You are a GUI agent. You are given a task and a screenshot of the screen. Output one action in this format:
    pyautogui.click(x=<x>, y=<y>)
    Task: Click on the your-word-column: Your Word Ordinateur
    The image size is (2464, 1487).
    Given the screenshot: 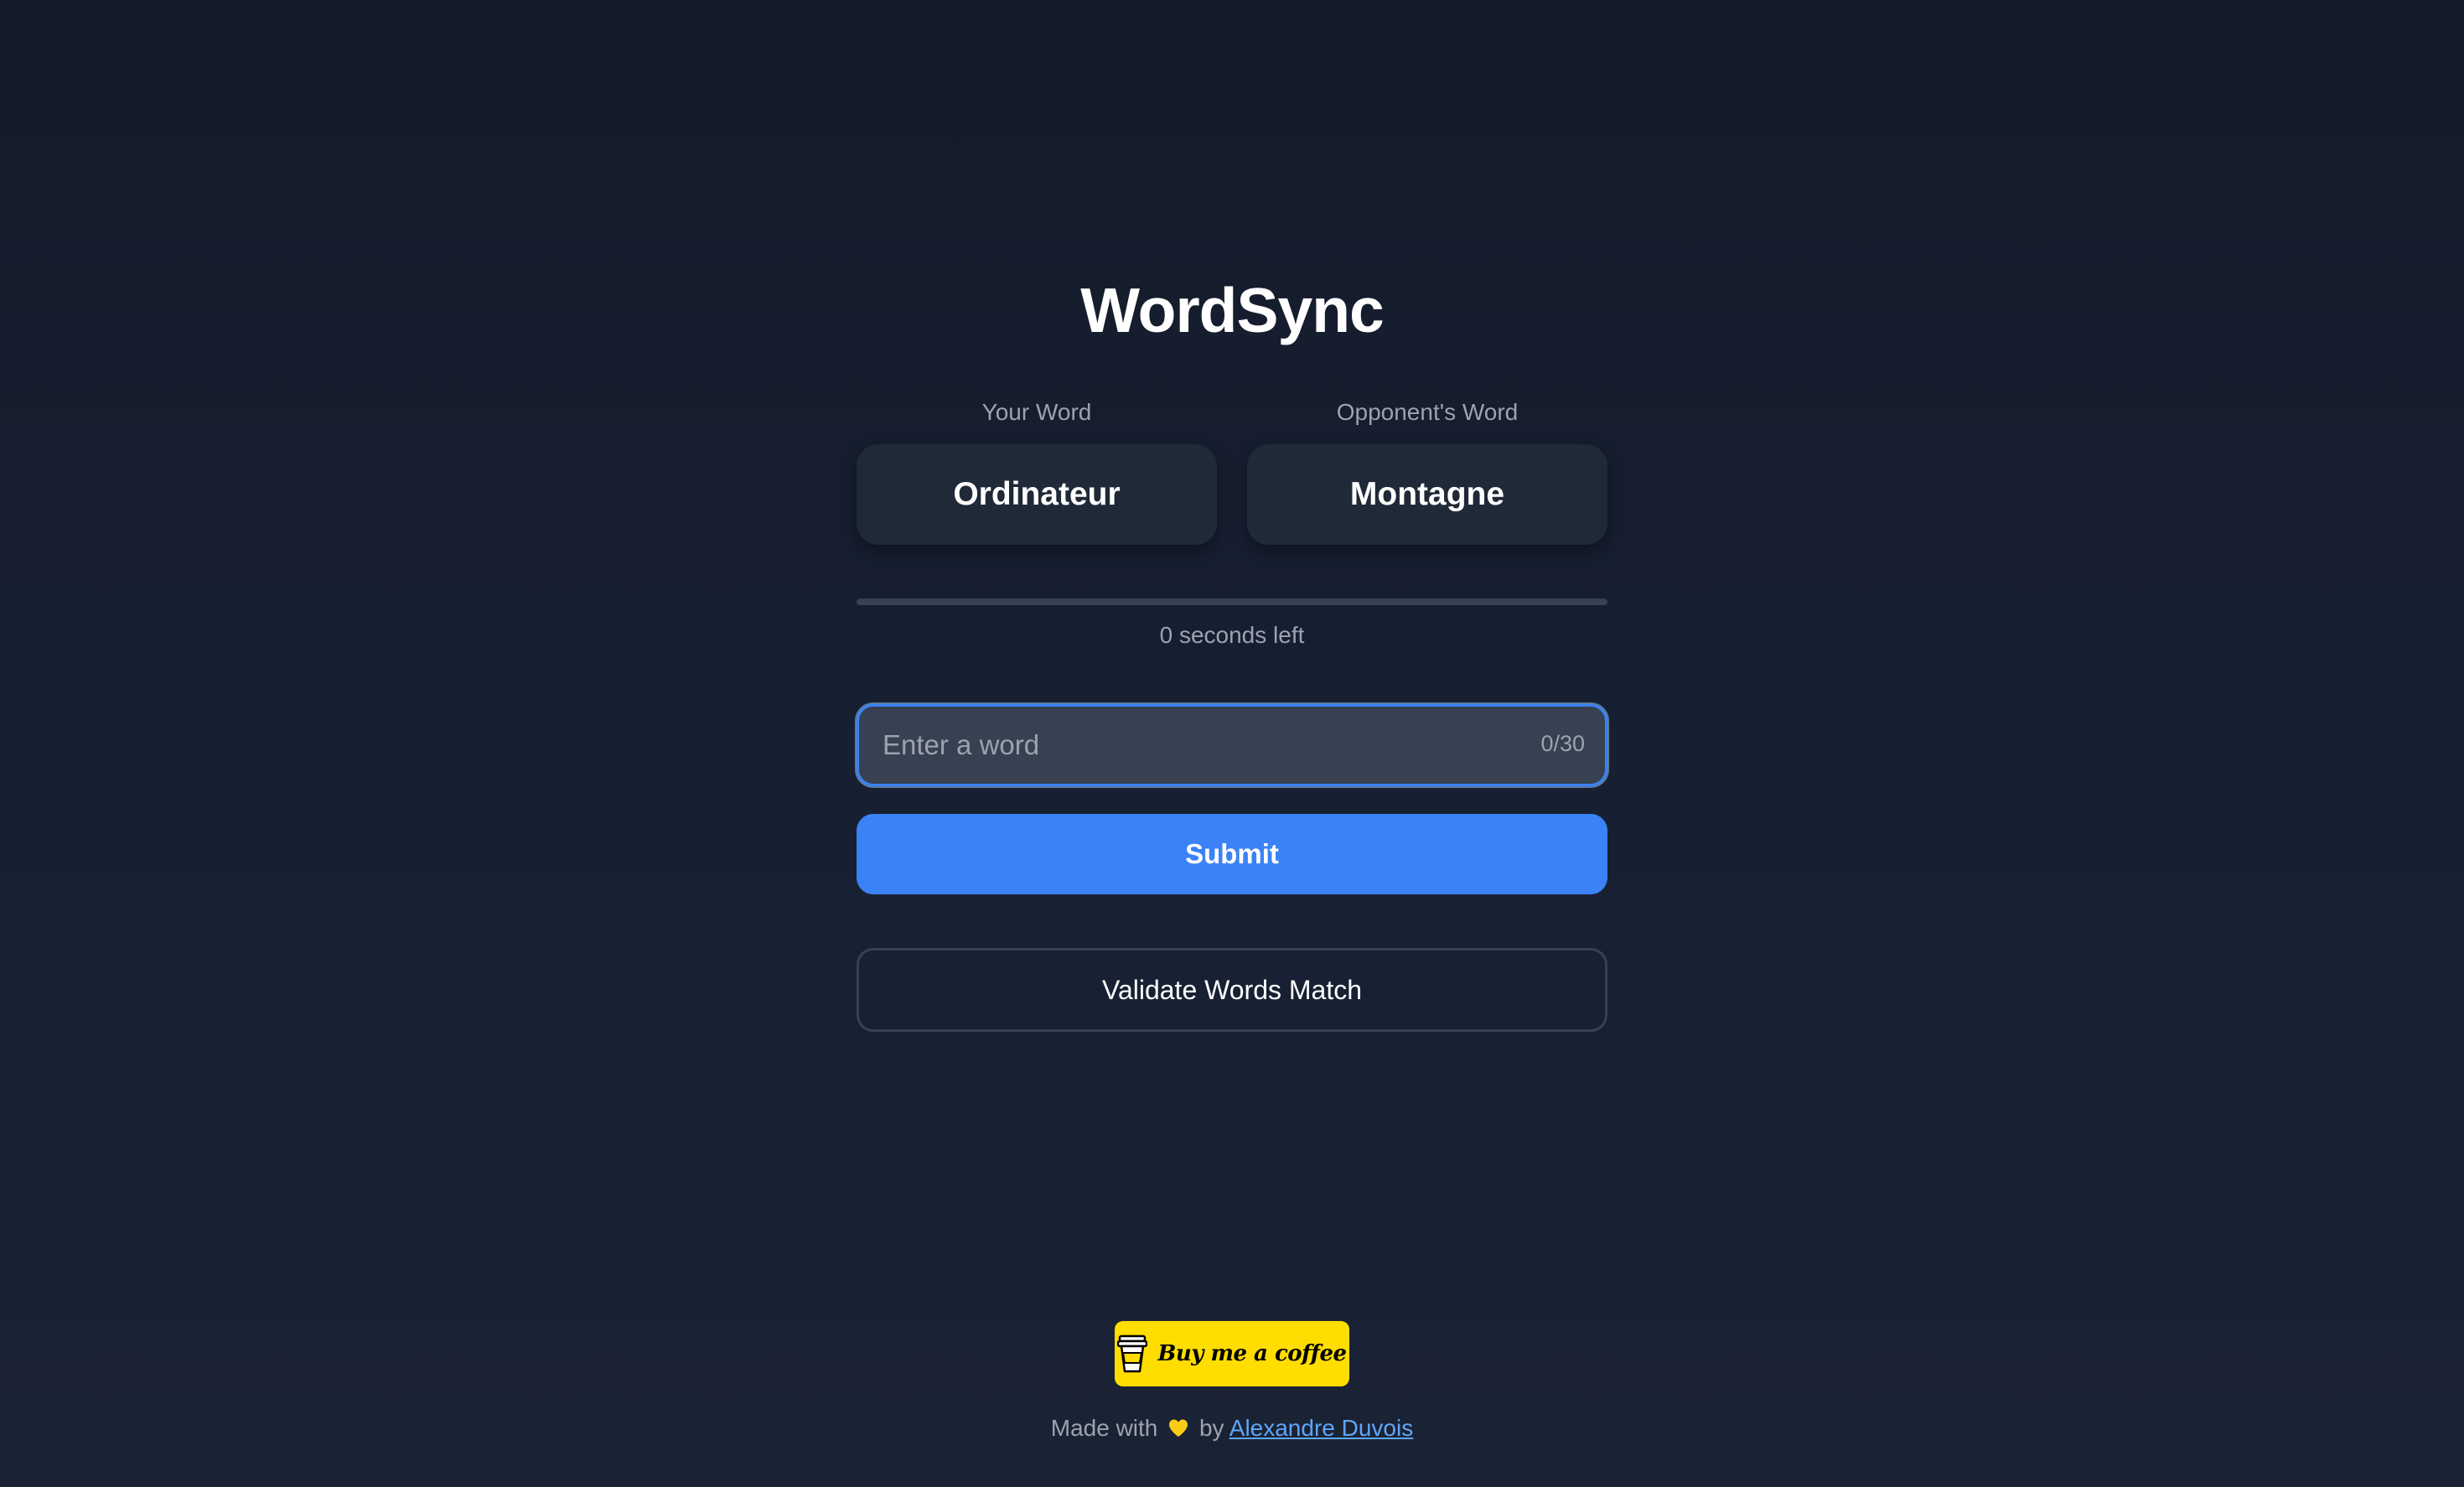 What is the action you would take?
    pyautogui.click(x=1037, y=470)
    